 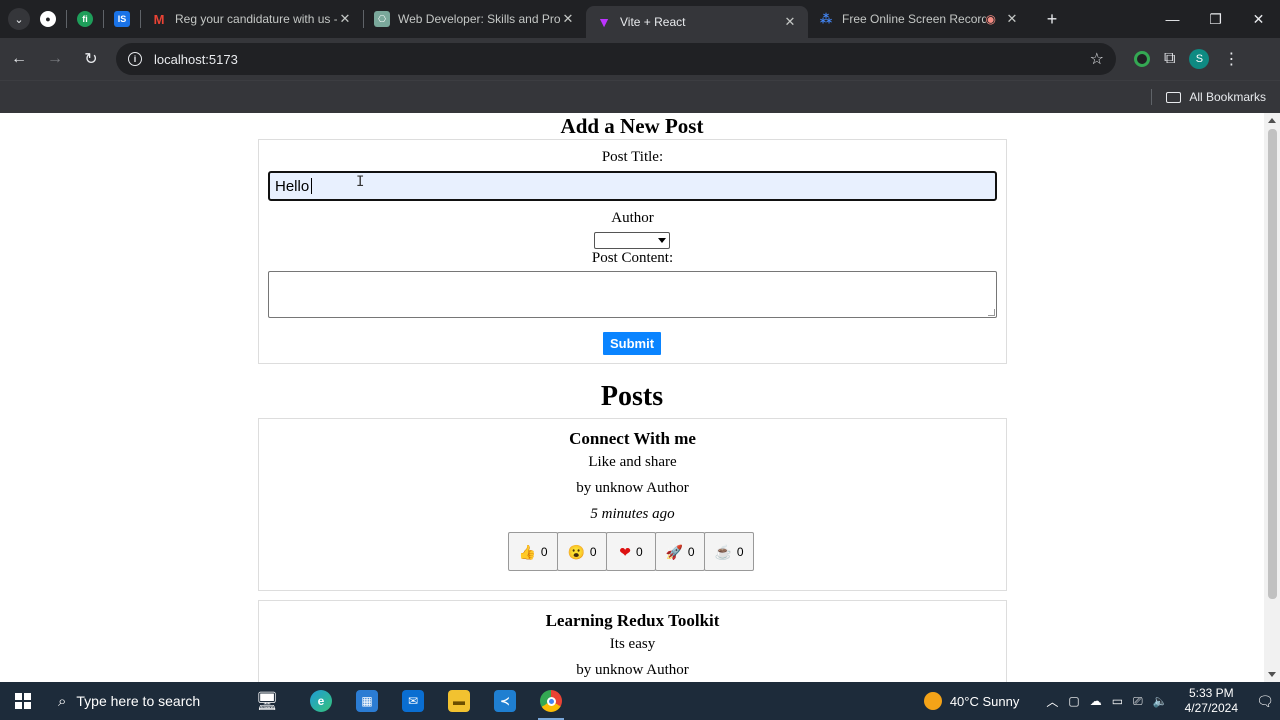 I want to click on bookmarks-bar: All Bookmarks, so click(x=640, y=96).